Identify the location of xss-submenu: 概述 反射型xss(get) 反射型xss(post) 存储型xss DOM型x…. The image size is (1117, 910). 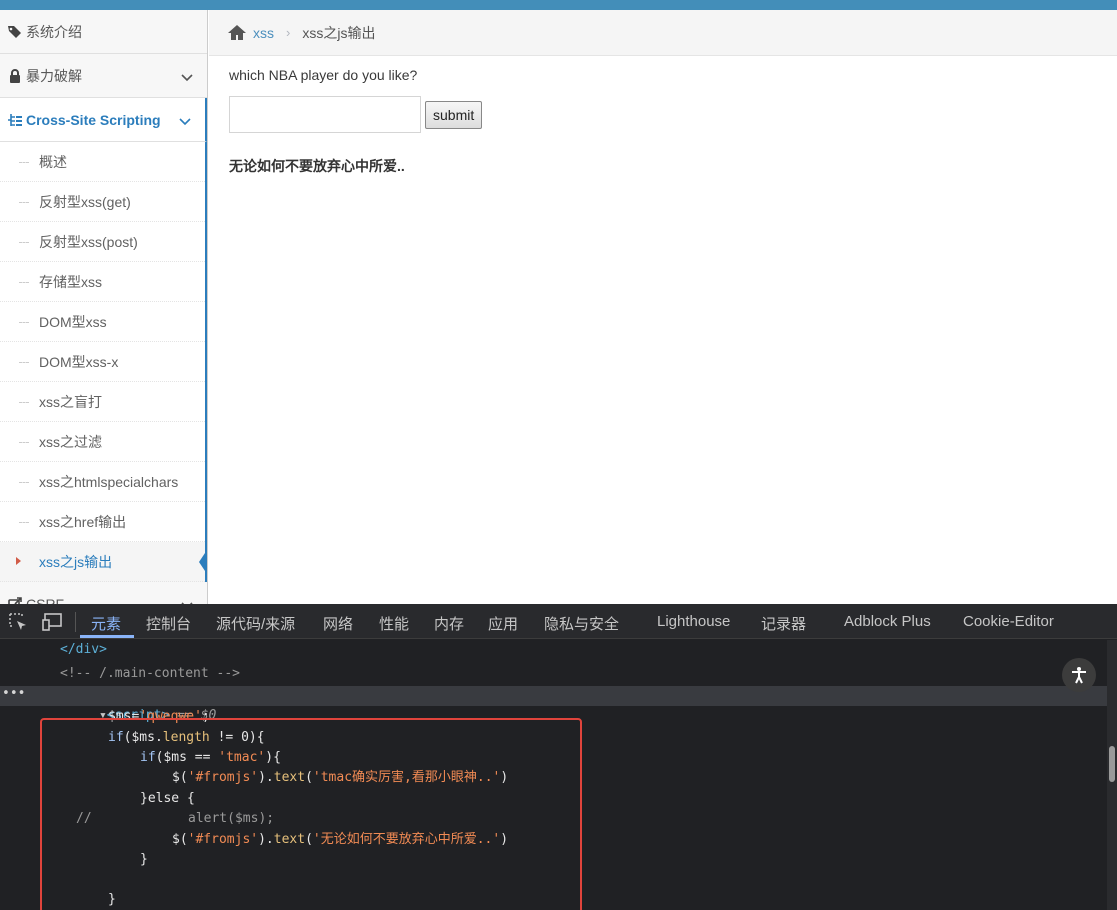
(103, 362).